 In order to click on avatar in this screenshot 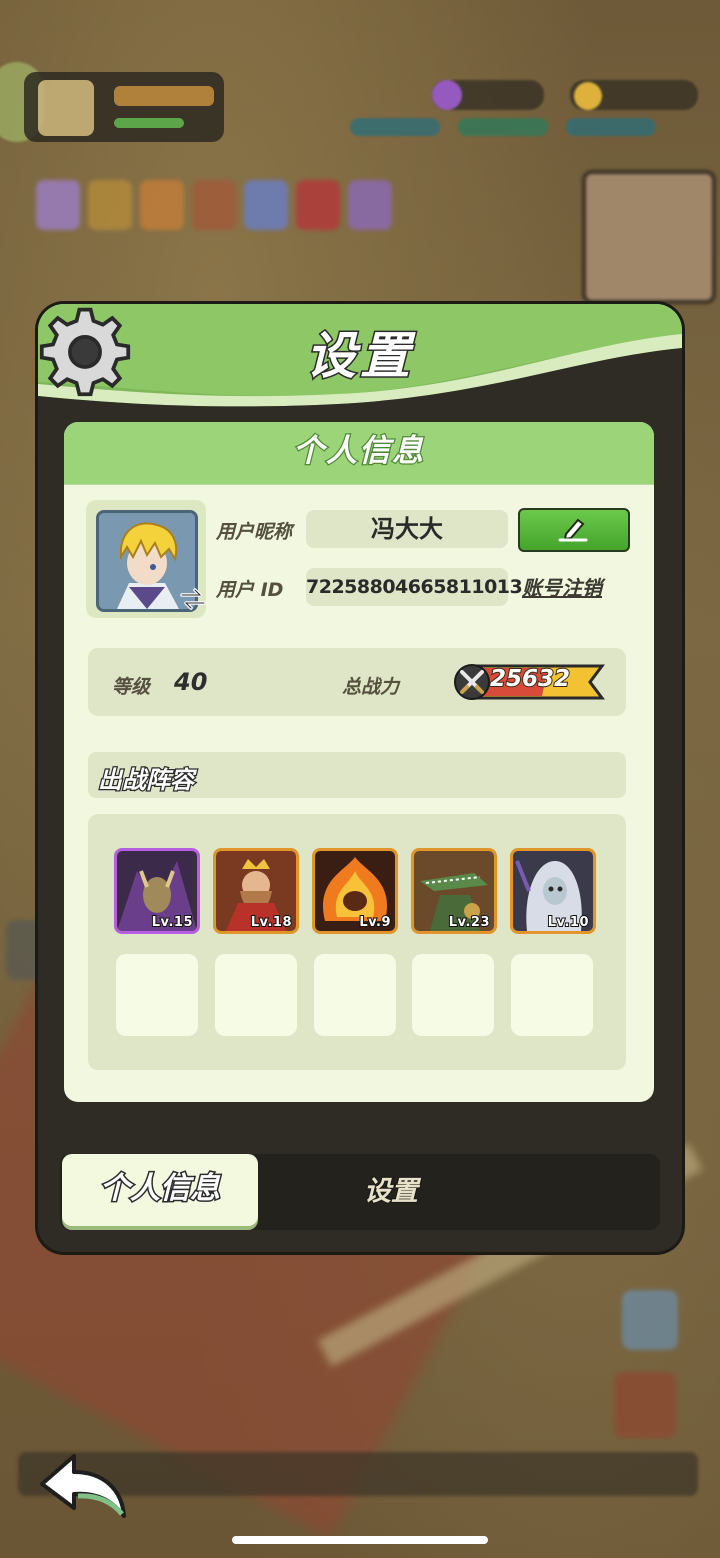, I will do `click(146, 559)`.